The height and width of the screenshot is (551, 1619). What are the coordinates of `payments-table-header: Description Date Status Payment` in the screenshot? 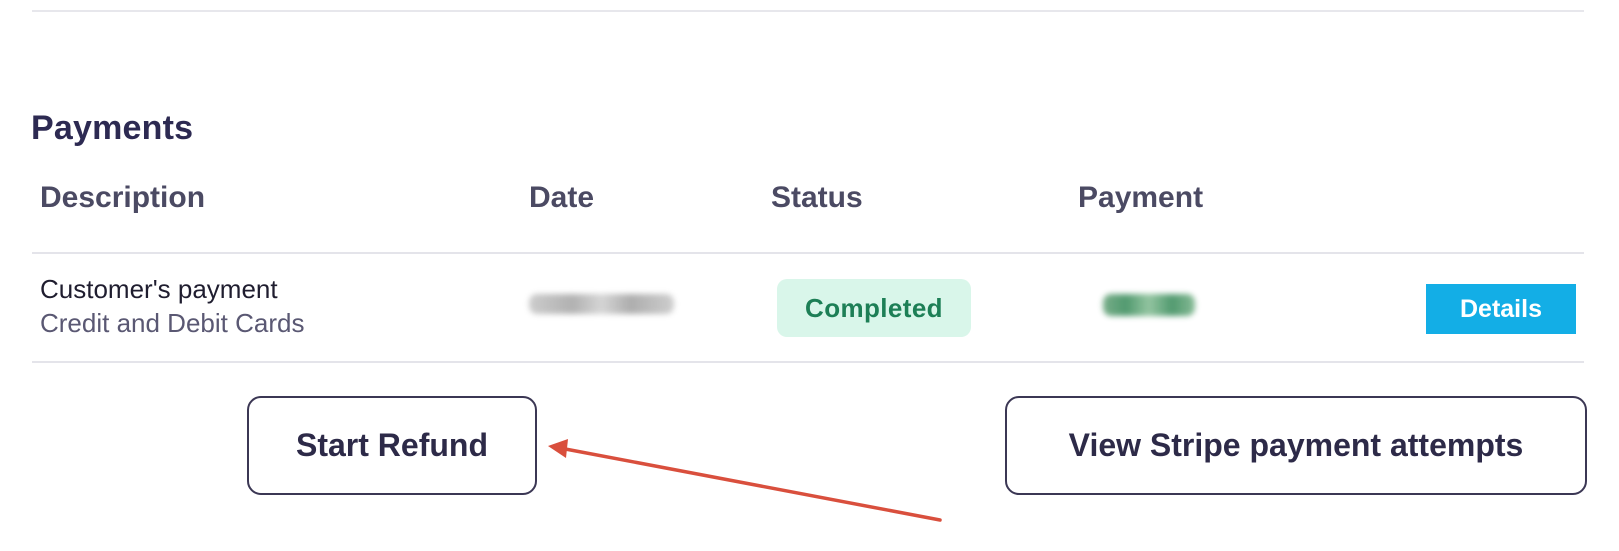 It's located at (812, 198).